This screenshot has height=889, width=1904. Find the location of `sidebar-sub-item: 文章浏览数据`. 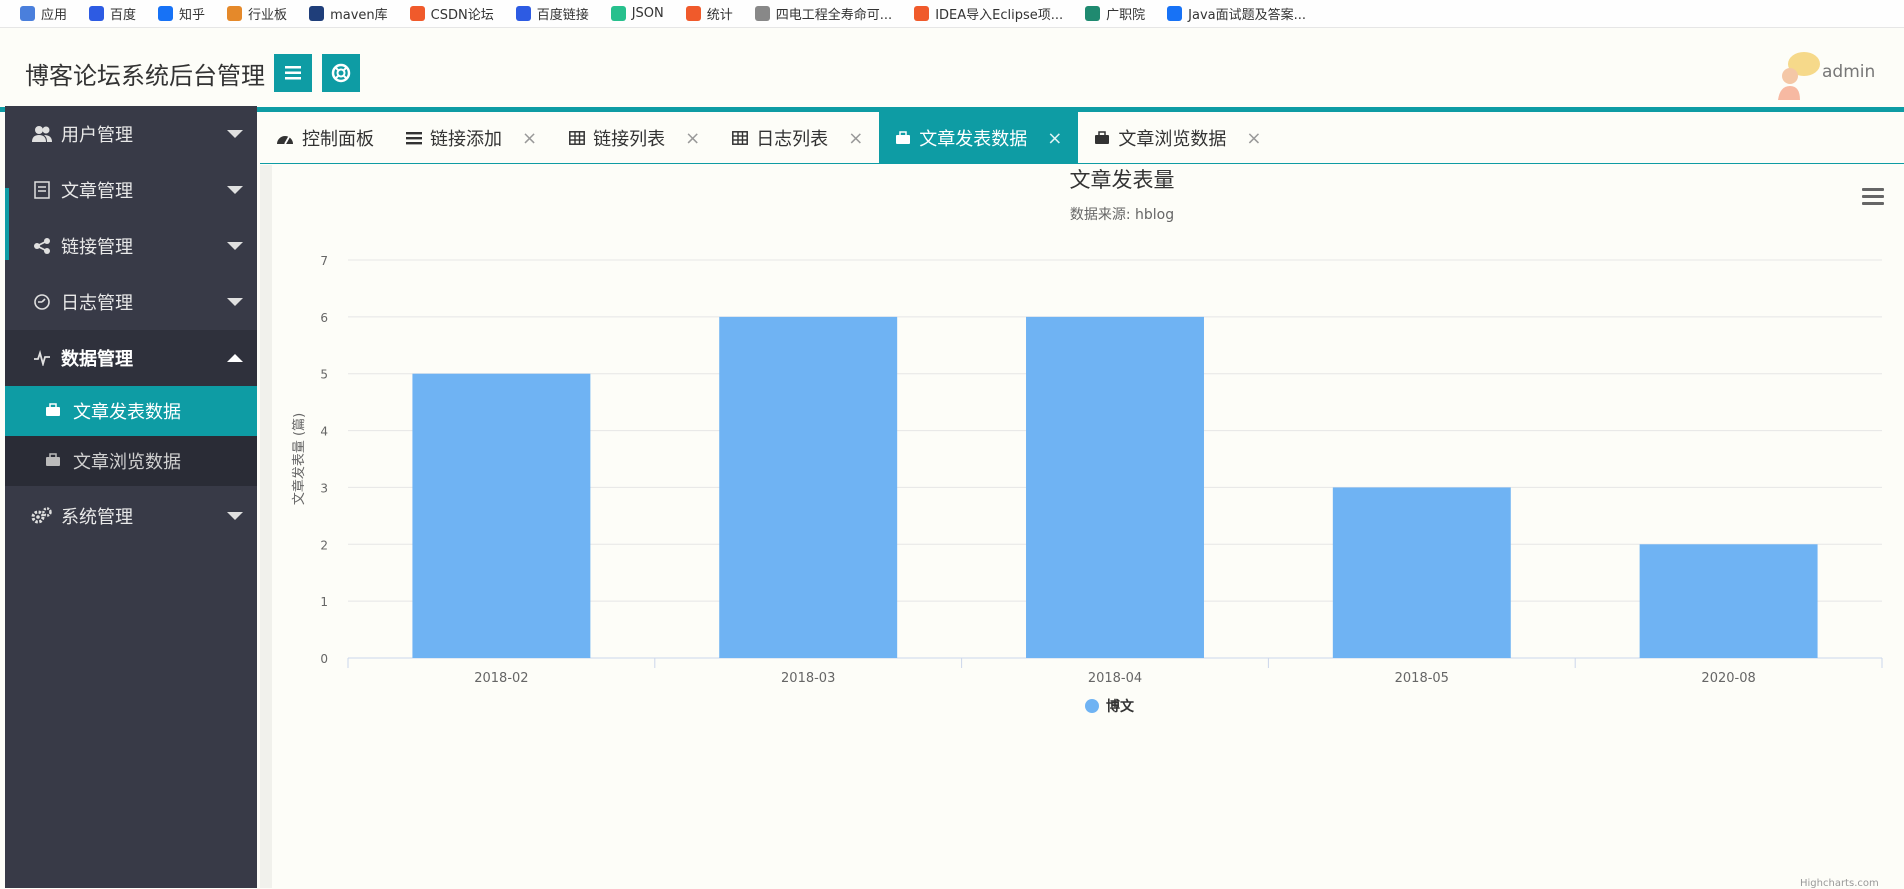

sidebar-sub-item: 文章浏览数据 is located at coordinates (131, 461).